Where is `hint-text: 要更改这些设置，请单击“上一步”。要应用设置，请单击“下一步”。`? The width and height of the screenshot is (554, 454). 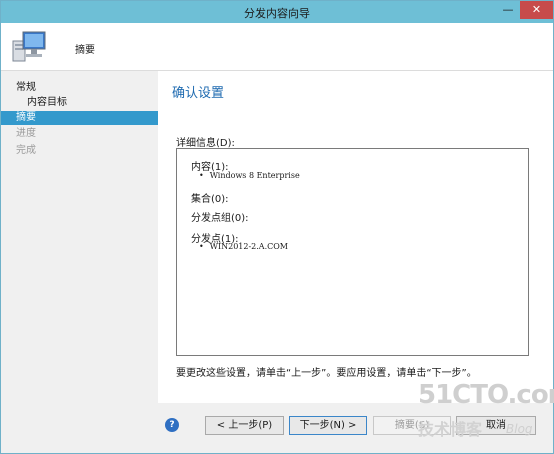
hint-text: 要更改这些设置，请单击“上一步”。要应用设置，请单击“下一步”。 is located at coordinates (326, 373).